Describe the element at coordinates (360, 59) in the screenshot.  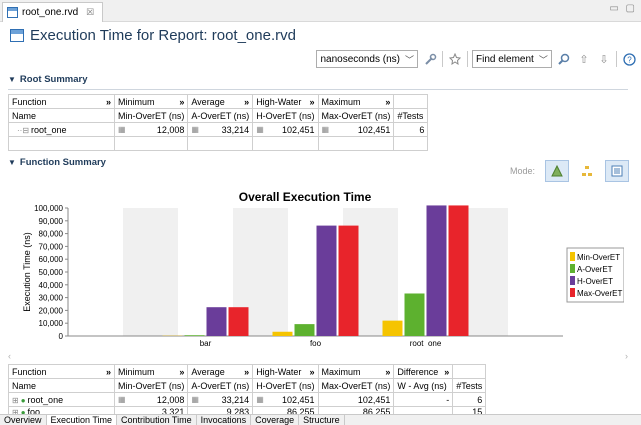
I see `unit-select-value: nanoseconds (ns)` at that location.